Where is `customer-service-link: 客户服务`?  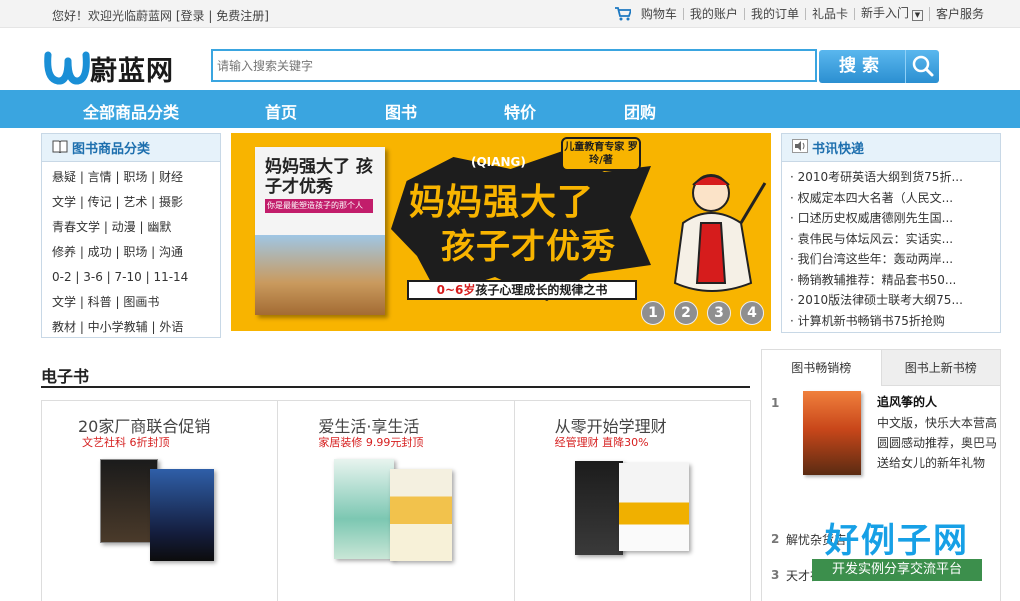 customer-service-link: 客户服务 is located at coordinates (960, 14).